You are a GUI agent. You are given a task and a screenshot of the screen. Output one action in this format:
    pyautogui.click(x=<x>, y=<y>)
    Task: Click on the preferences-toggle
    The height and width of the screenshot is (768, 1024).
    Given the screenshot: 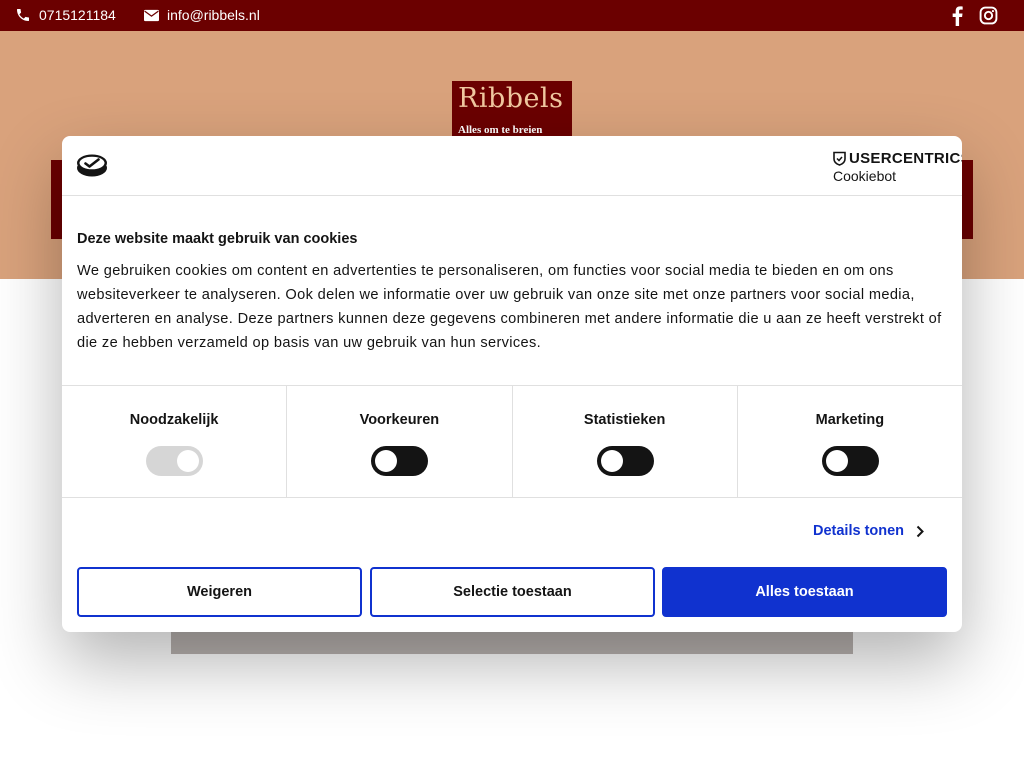 What is the action you would take?
    pyautogui.click(x=400, y=461)
    